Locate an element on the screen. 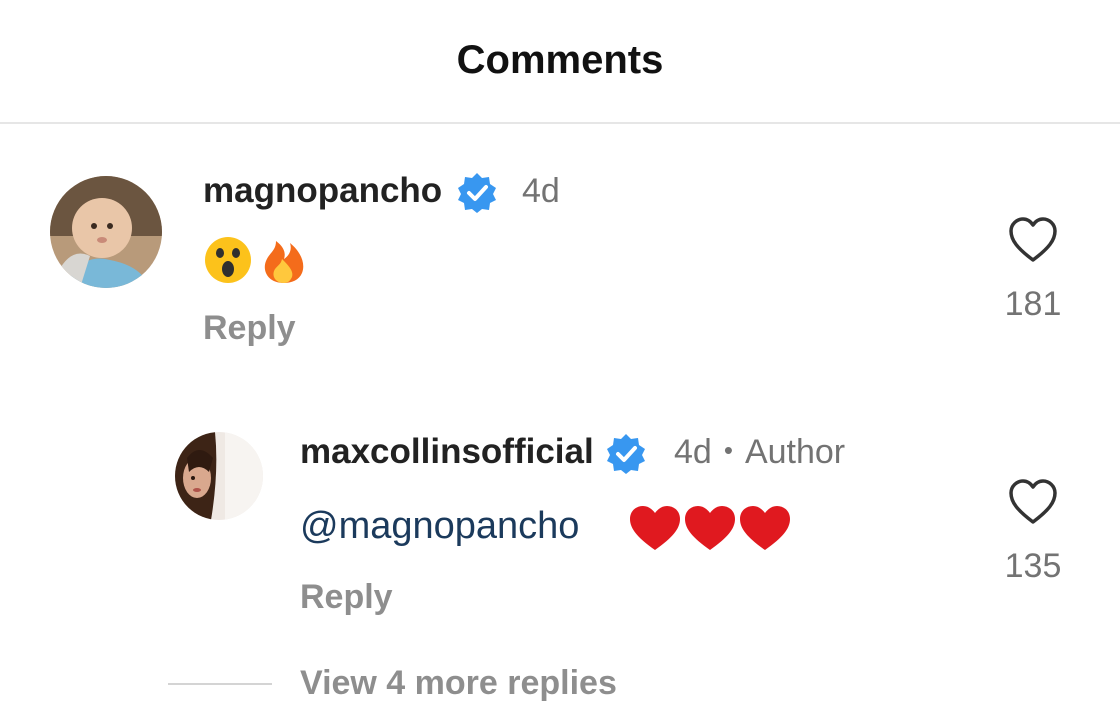  view-more-replies-button: View 4 more replies is located at coordinates (458, 683).